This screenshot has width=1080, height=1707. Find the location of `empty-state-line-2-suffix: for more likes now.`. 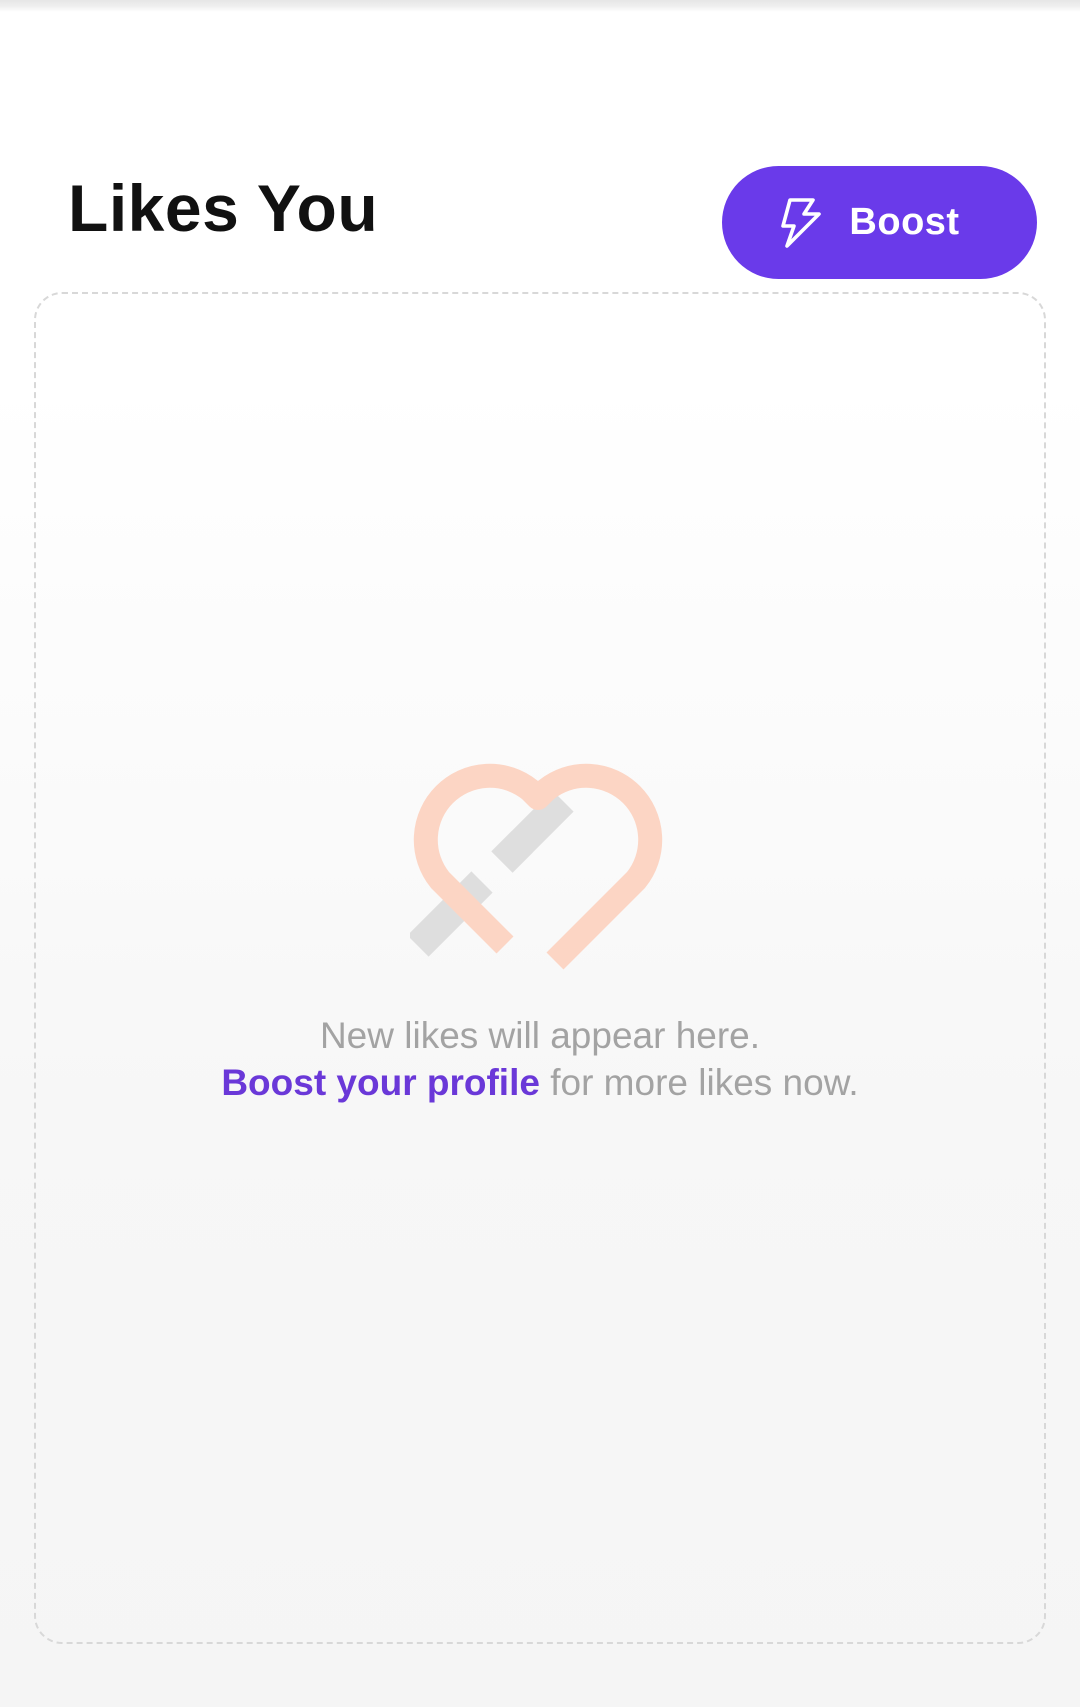

empty-state-line-2-suffix: for more likes now. is located at coordinates (699, 1082).